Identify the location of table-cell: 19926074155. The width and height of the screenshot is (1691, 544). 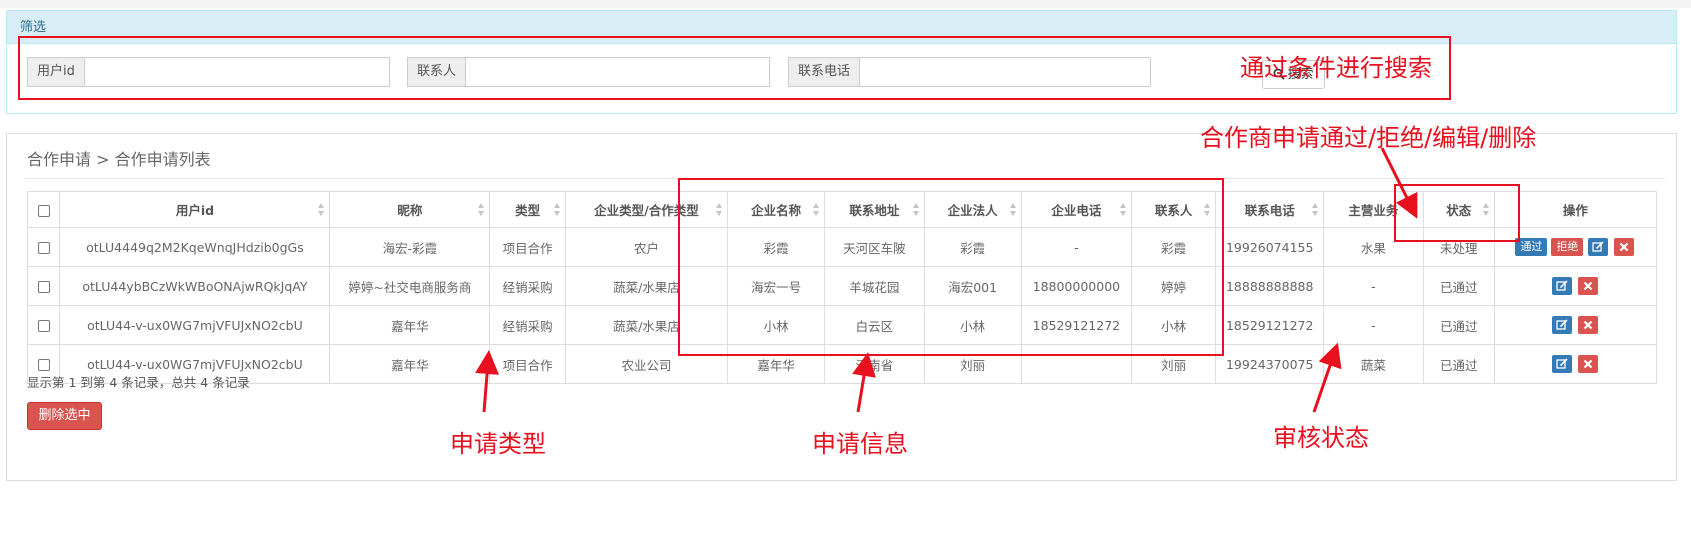
(1270, 247).